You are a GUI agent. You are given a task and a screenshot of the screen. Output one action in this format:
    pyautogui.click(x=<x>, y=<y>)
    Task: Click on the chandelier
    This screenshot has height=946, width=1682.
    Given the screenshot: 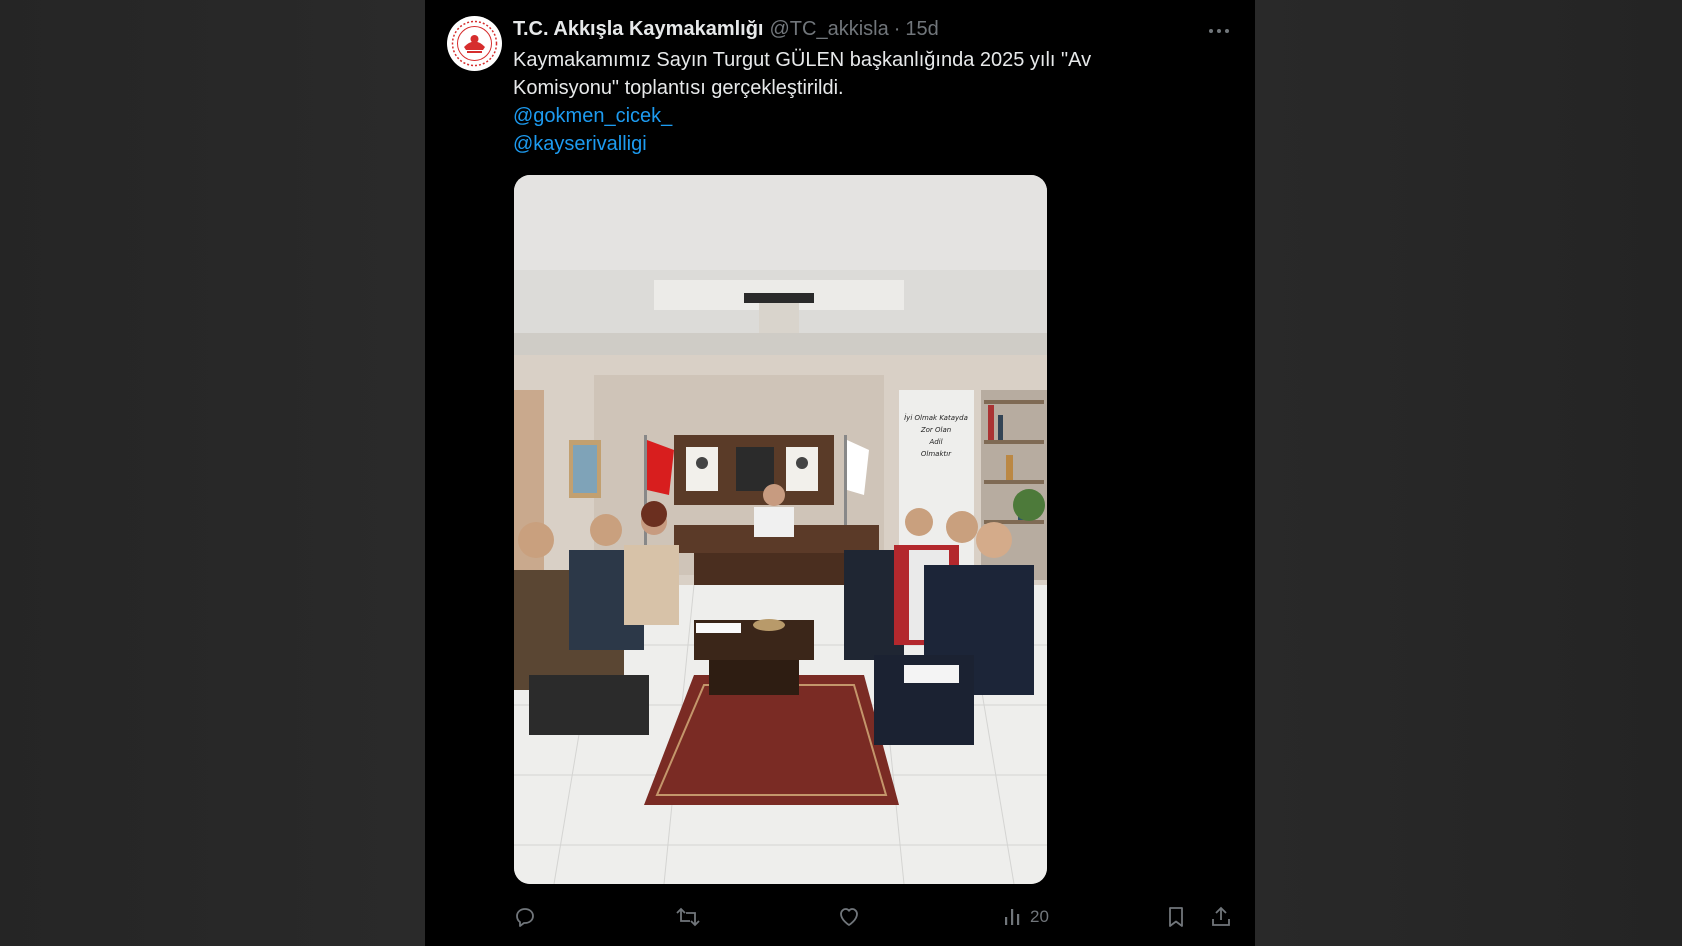 What is the action you would take?
    pyautogui.click(x=779, y=298)
    